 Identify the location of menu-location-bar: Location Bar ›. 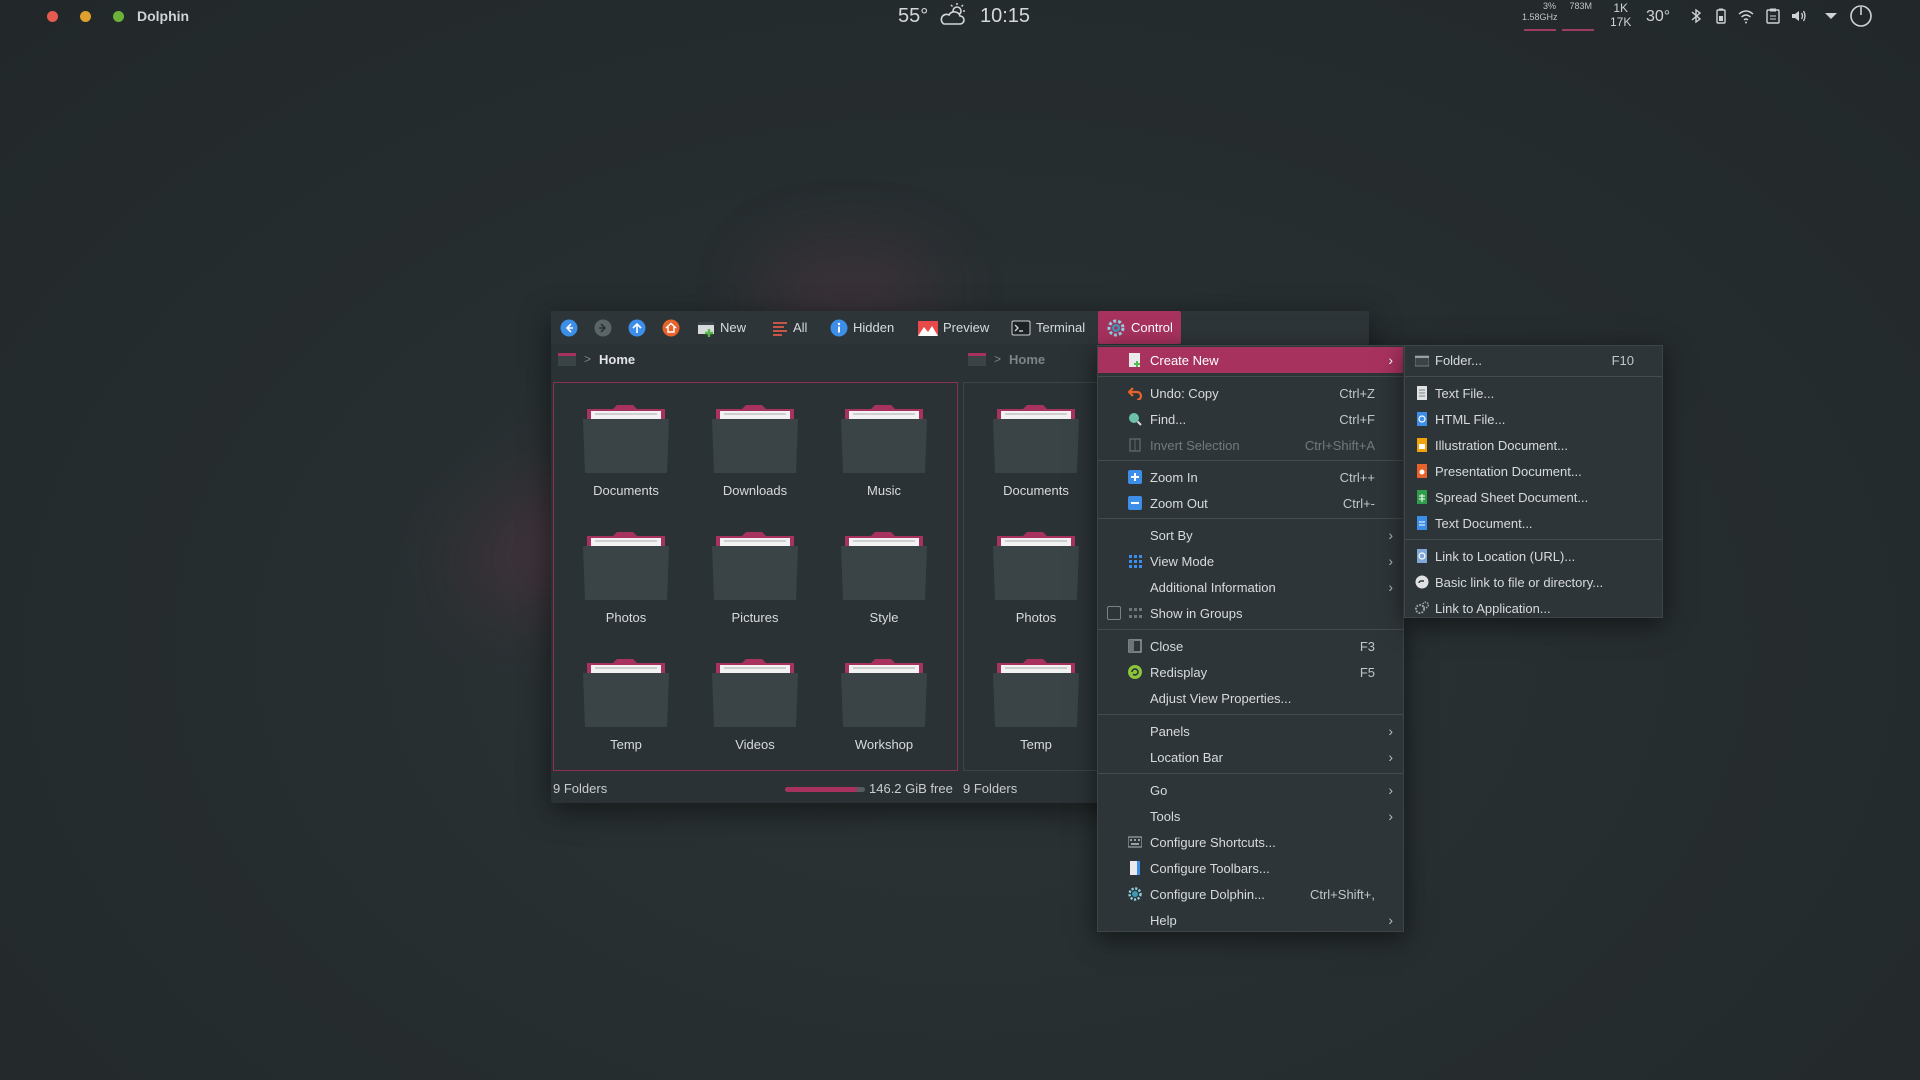
(1250, 757).